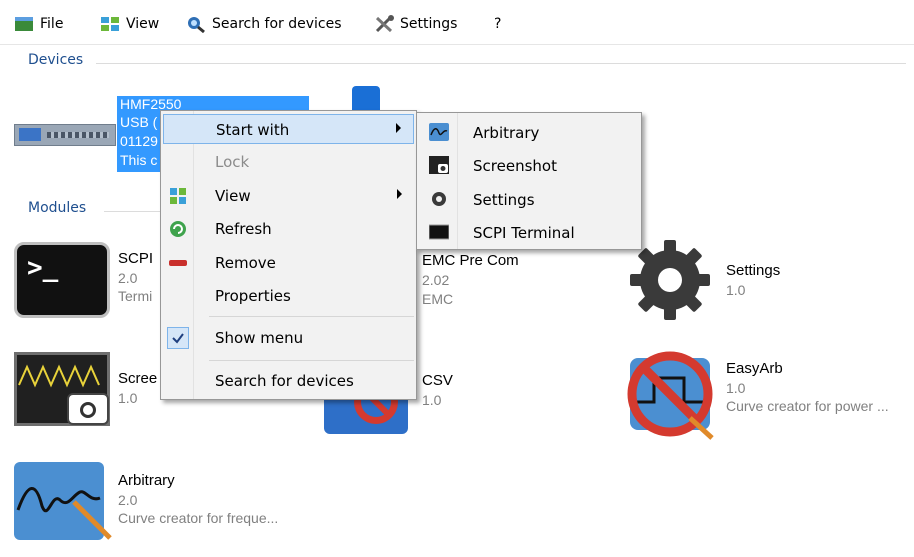  Describe the element at coordinates (135, 296) in the screenshot. I see `module-description: Termi` at that location.